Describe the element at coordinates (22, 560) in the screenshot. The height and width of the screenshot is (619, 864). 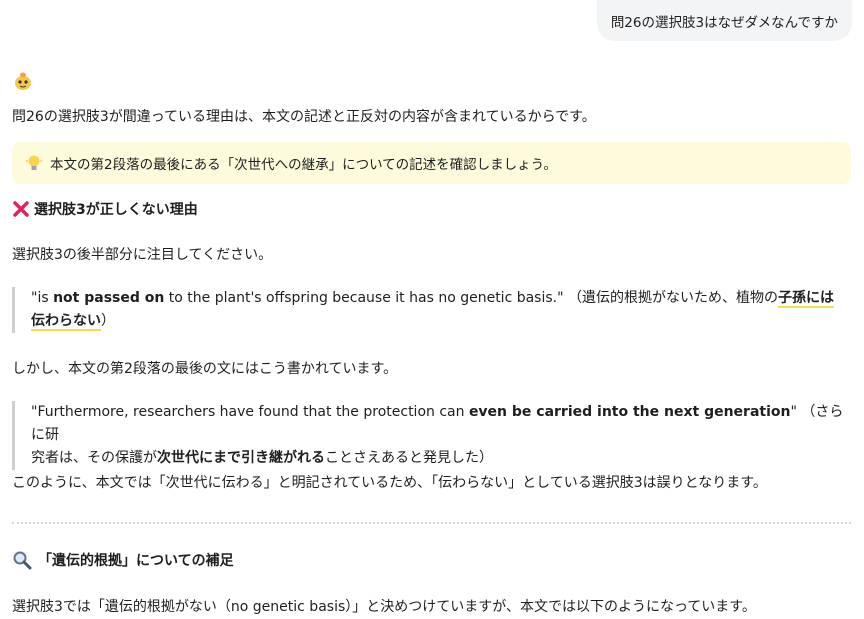
I see `magnifier-icon` at that location.